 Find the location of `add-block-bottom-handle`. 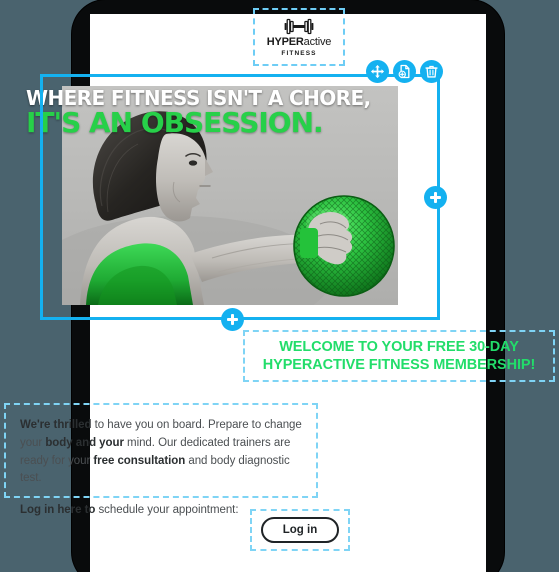

add-block-bottom-handle is located at coordinates (232, 319).